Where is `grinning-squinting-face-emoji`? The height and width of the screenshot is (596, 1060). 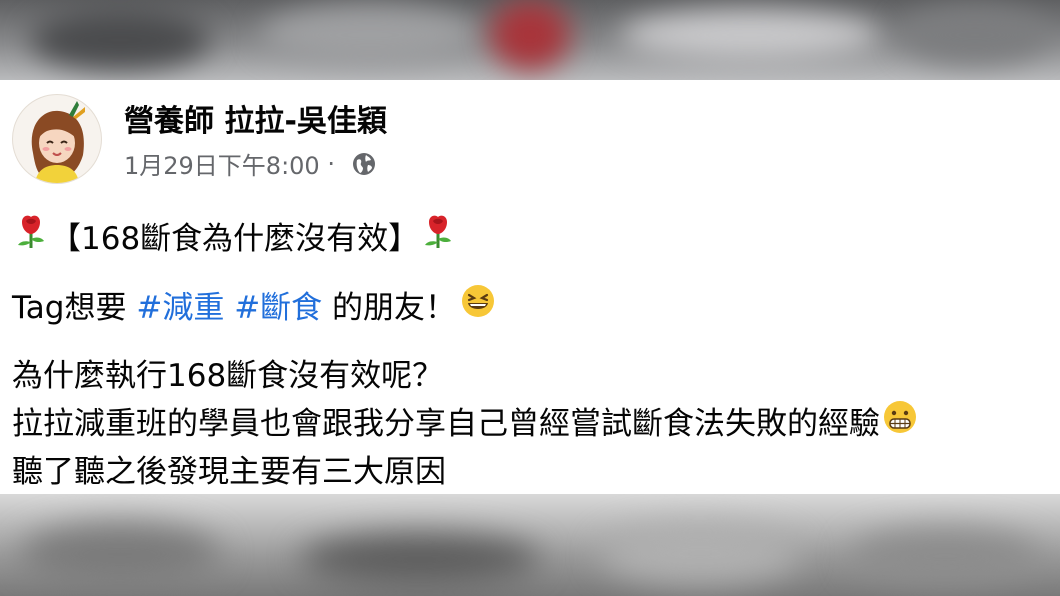 grinning-squinting-face-emoji is located at coordinates (478, 305).